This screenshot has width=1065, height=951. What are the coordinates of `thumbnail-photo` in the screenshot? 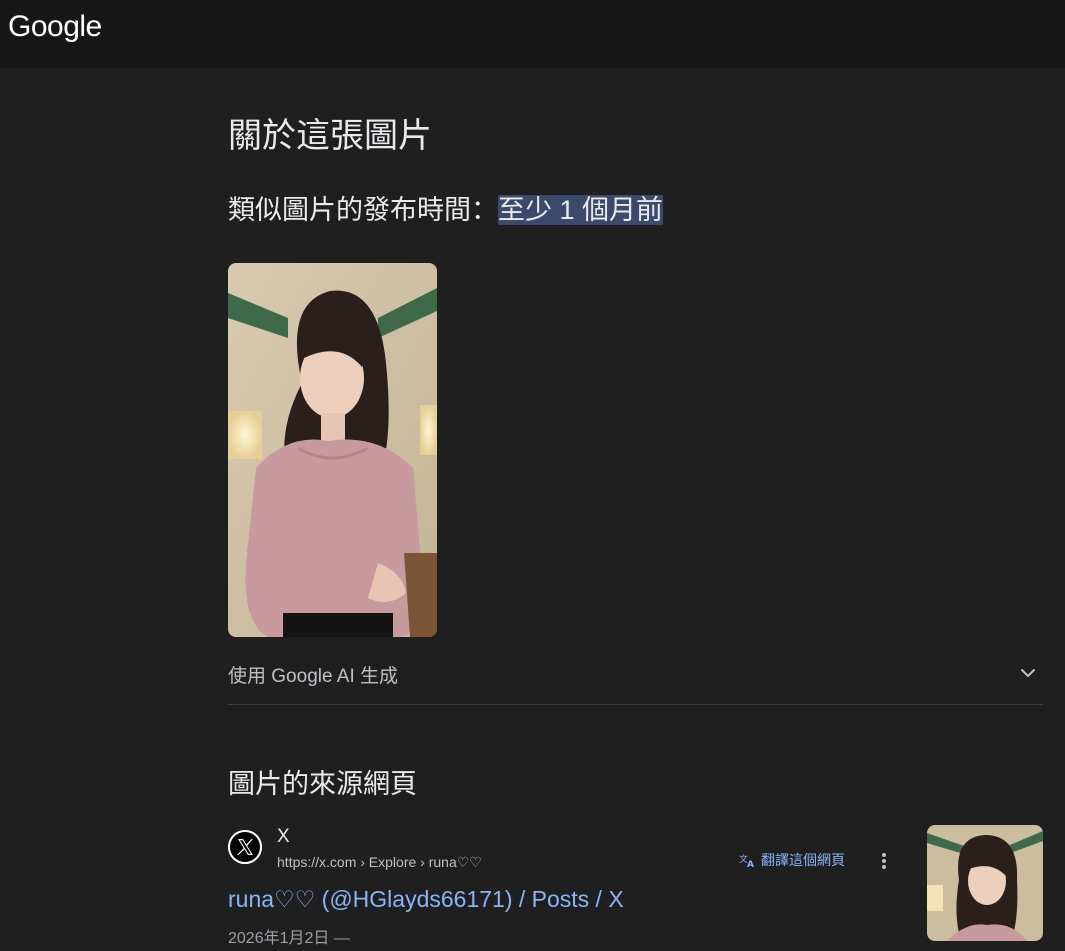 It's located at (985, 883).